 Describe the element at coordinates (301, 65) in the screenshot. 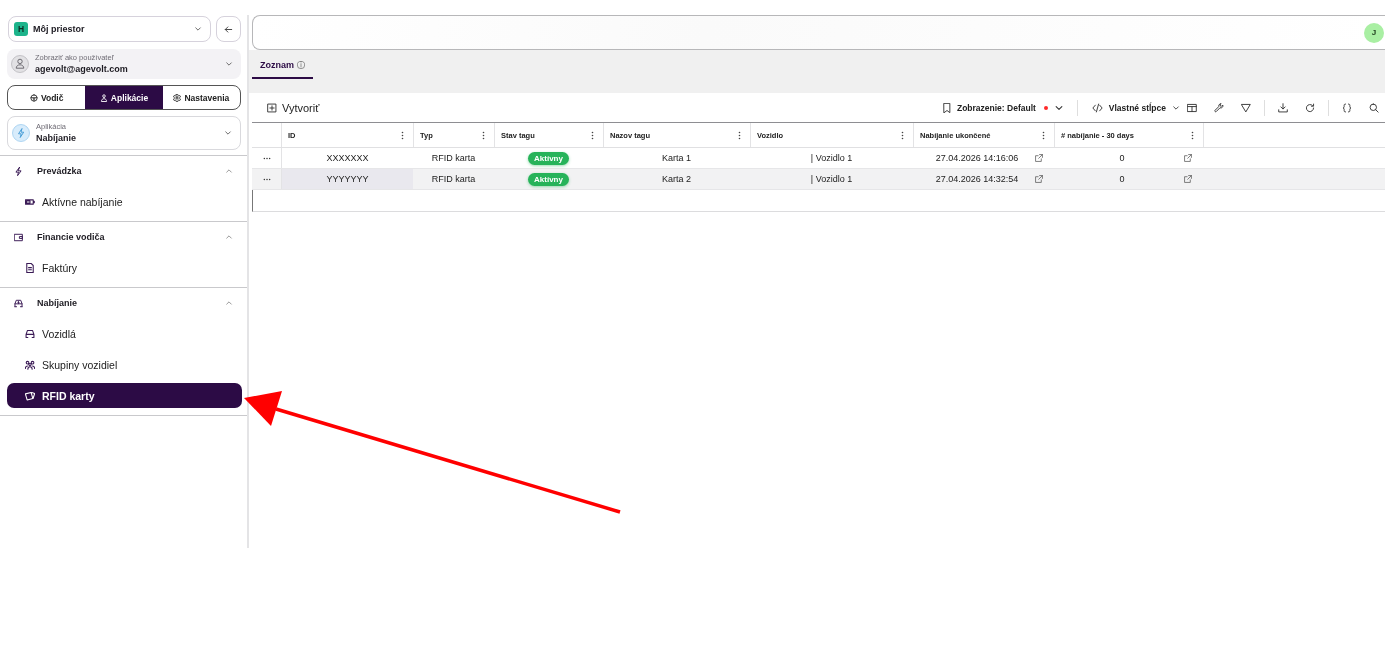

I see `info-icon` at that location.